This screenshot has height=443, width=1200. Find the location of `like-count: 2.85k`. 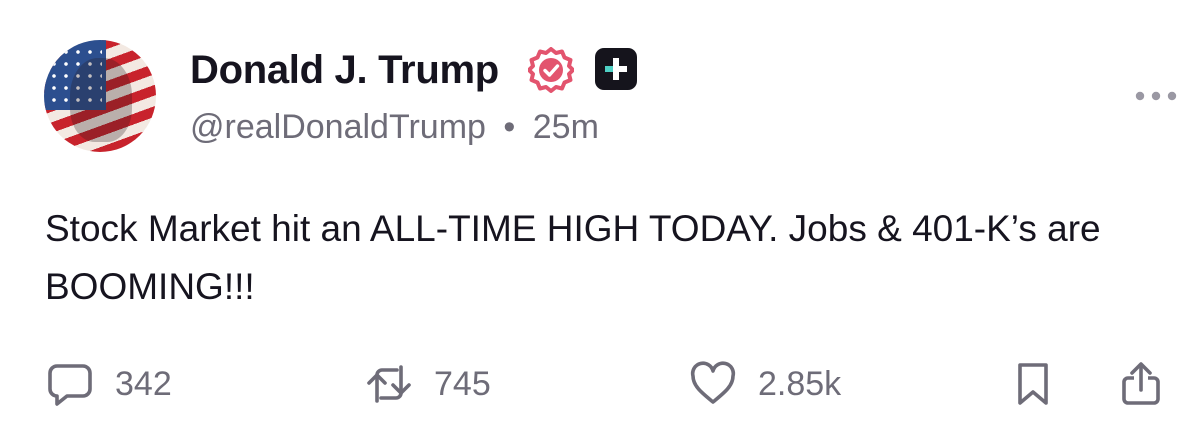

like-count: 2.85k is located at coordinates (800, 384).